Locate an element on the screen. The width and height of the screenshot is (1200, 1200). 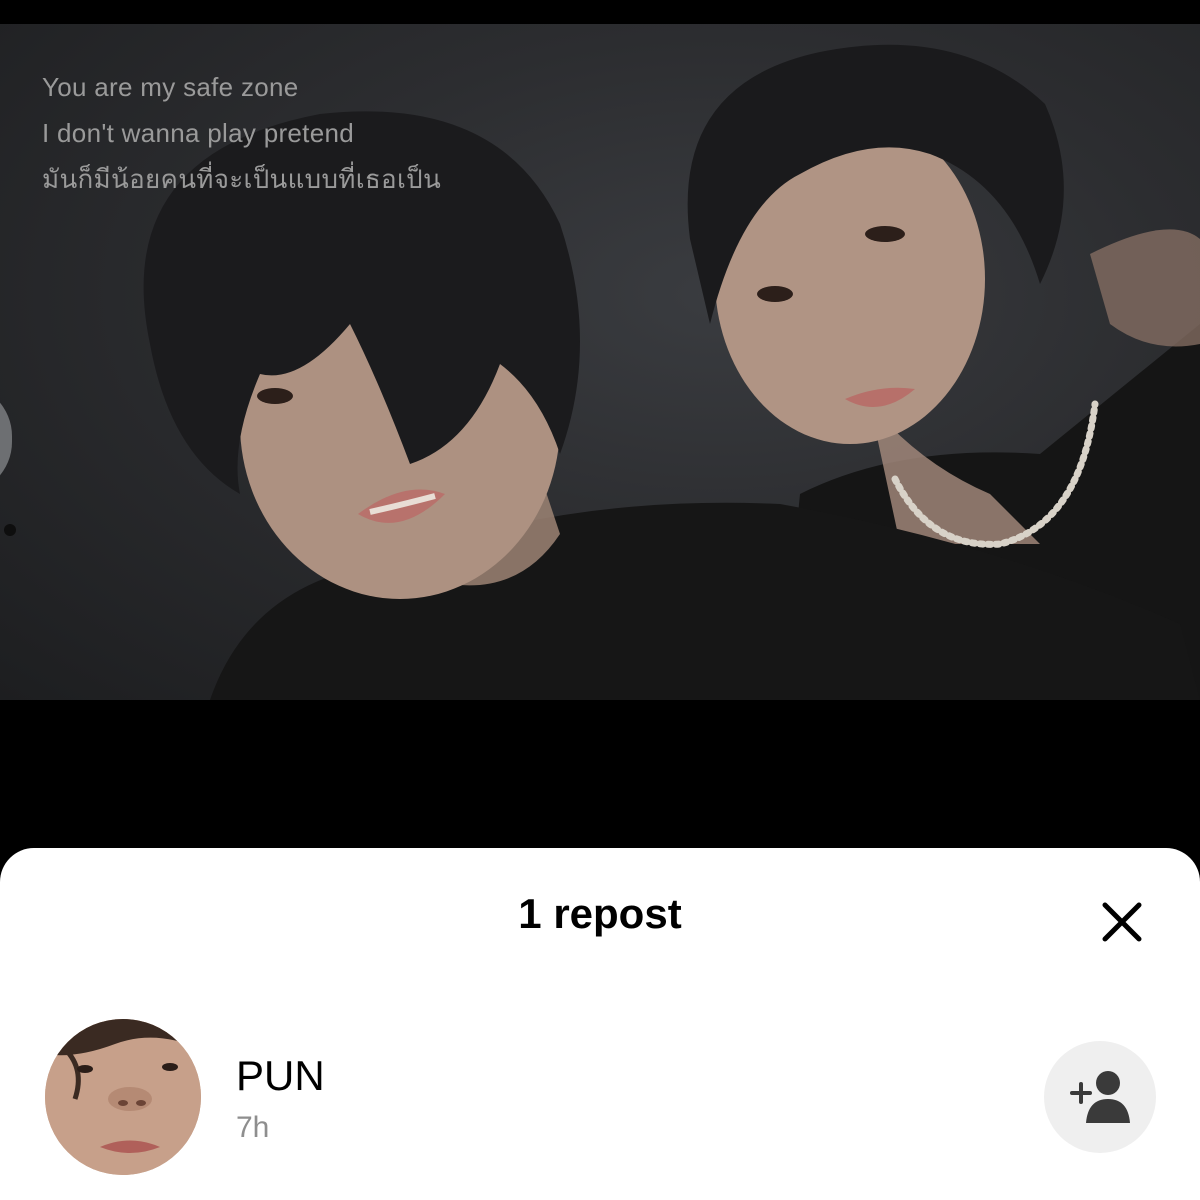
close-button is located at coordinates (1122, 922).